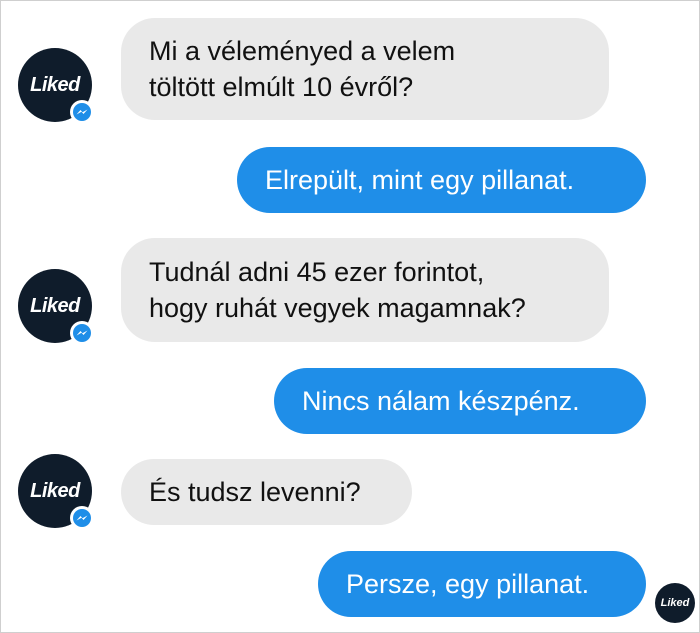  Describe the element at coordinates (468, 584) in the screenshot. I see `message-text: Persze, egy pillanat.` at that location.